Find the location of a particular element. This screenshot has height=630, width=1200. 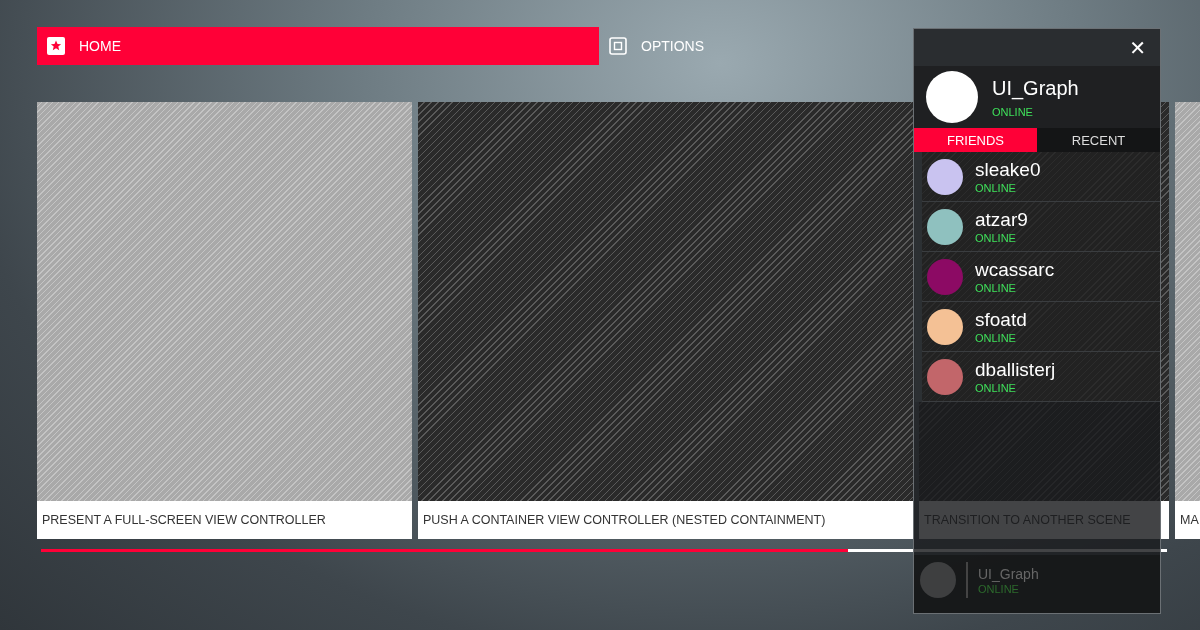

friend-row: wcassarc ONLINE is located at coordinates (1041, 277).